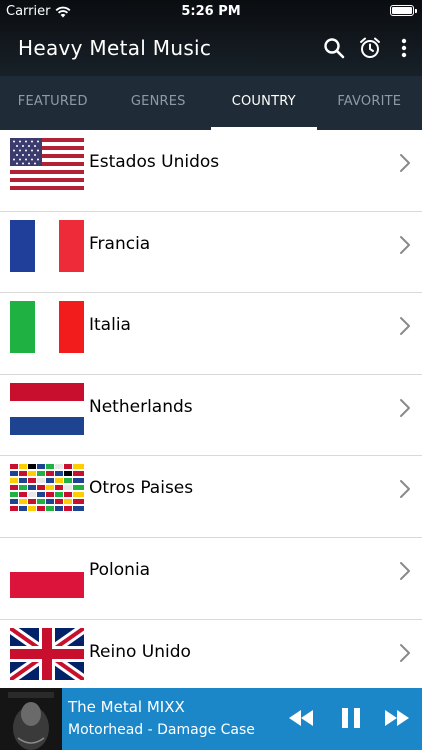 This screenshot has width=422, height=750. I want to click on list-item-otros-paises: Otros Paises, so click(211, 497).